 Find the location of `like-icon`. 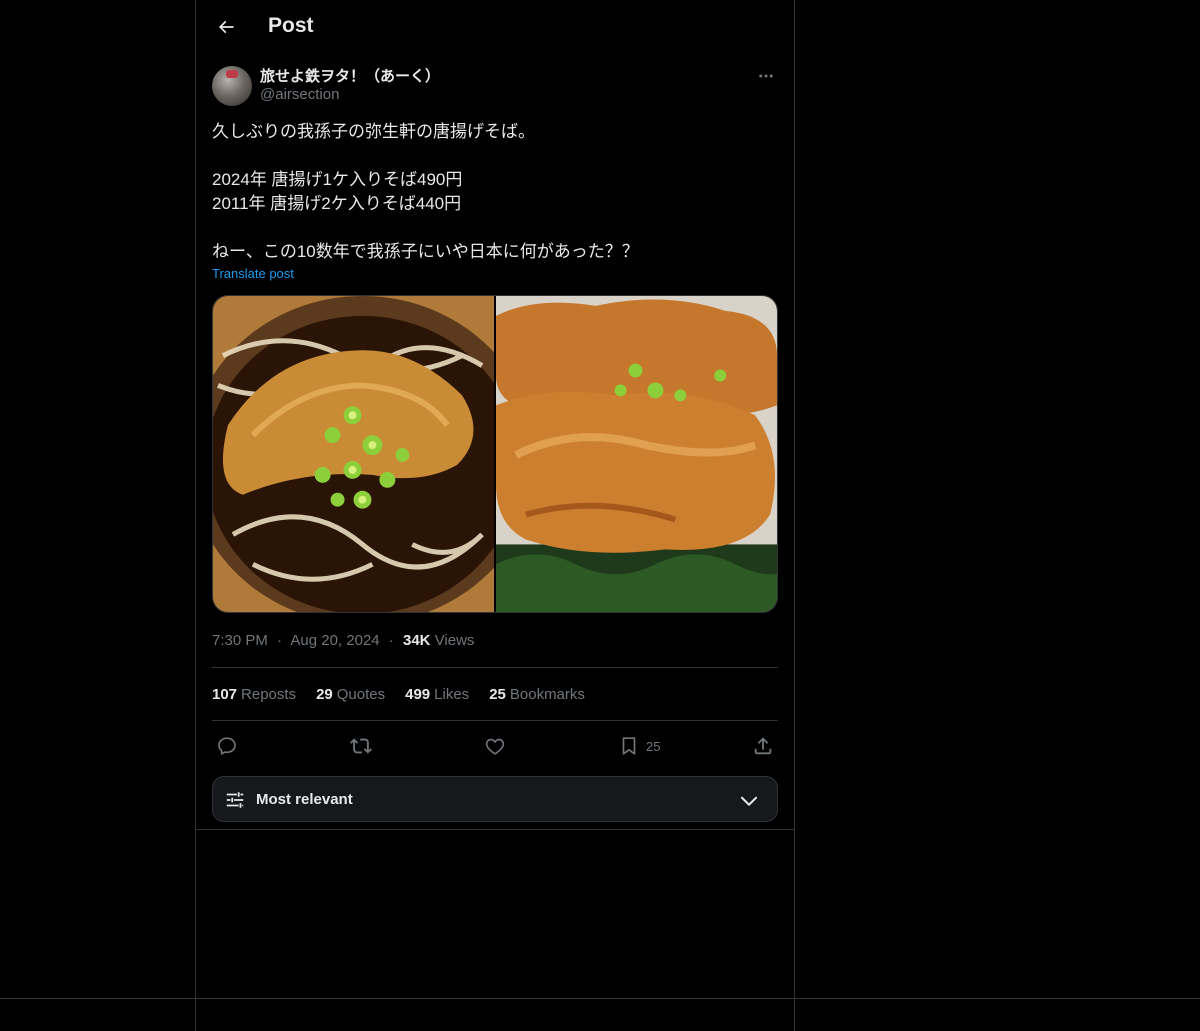

like-icon is located at coordinates (495, 746).